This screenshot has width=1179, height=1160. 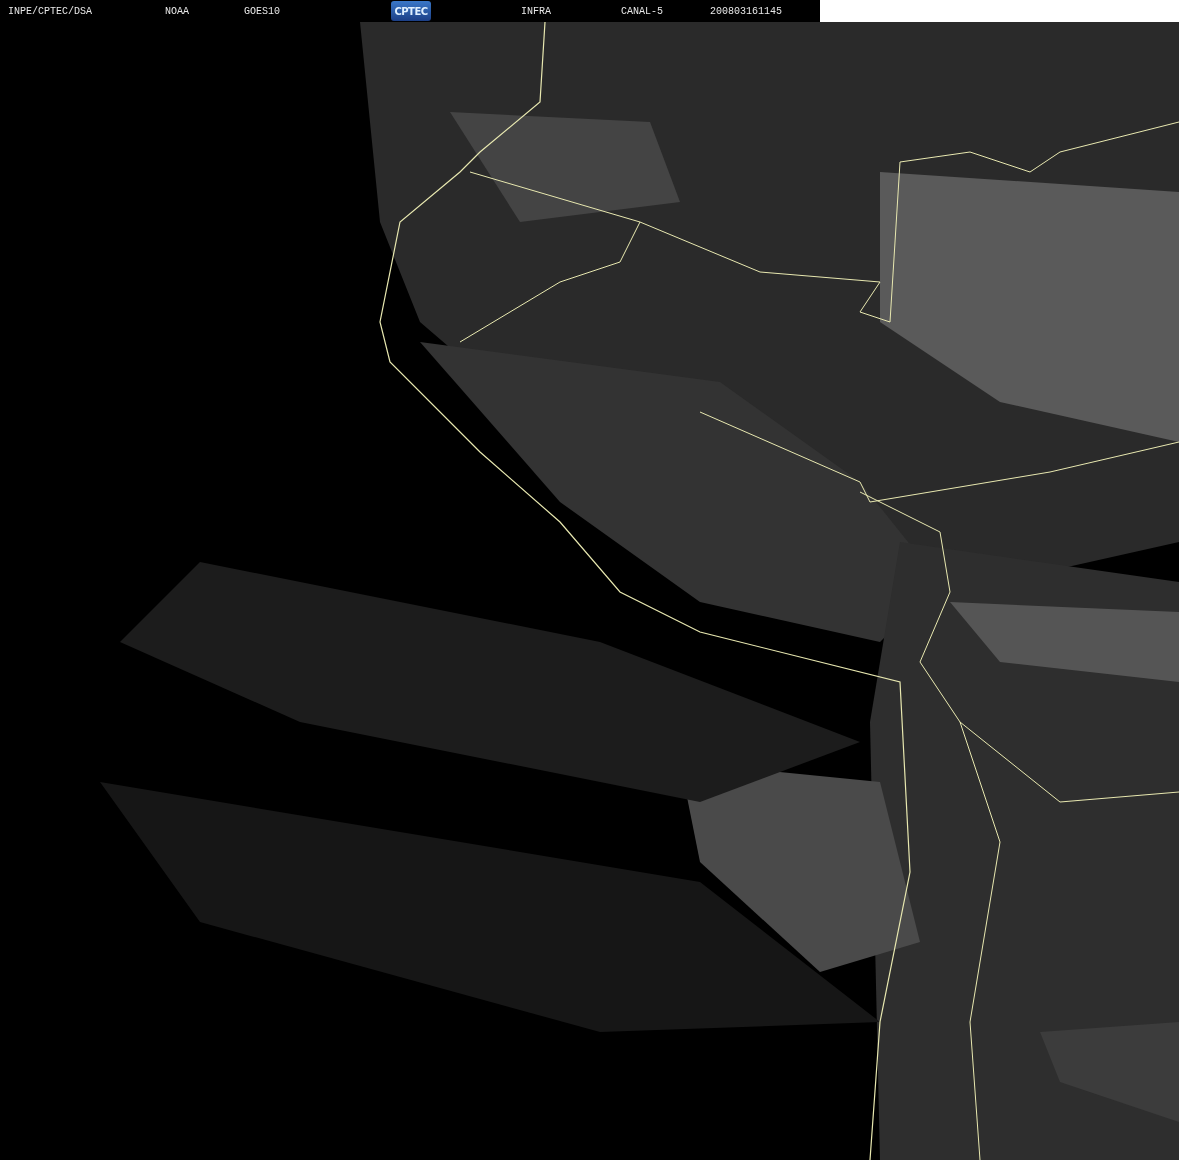 I want to click on header-label: GOES10, so click(x=262, y=11).